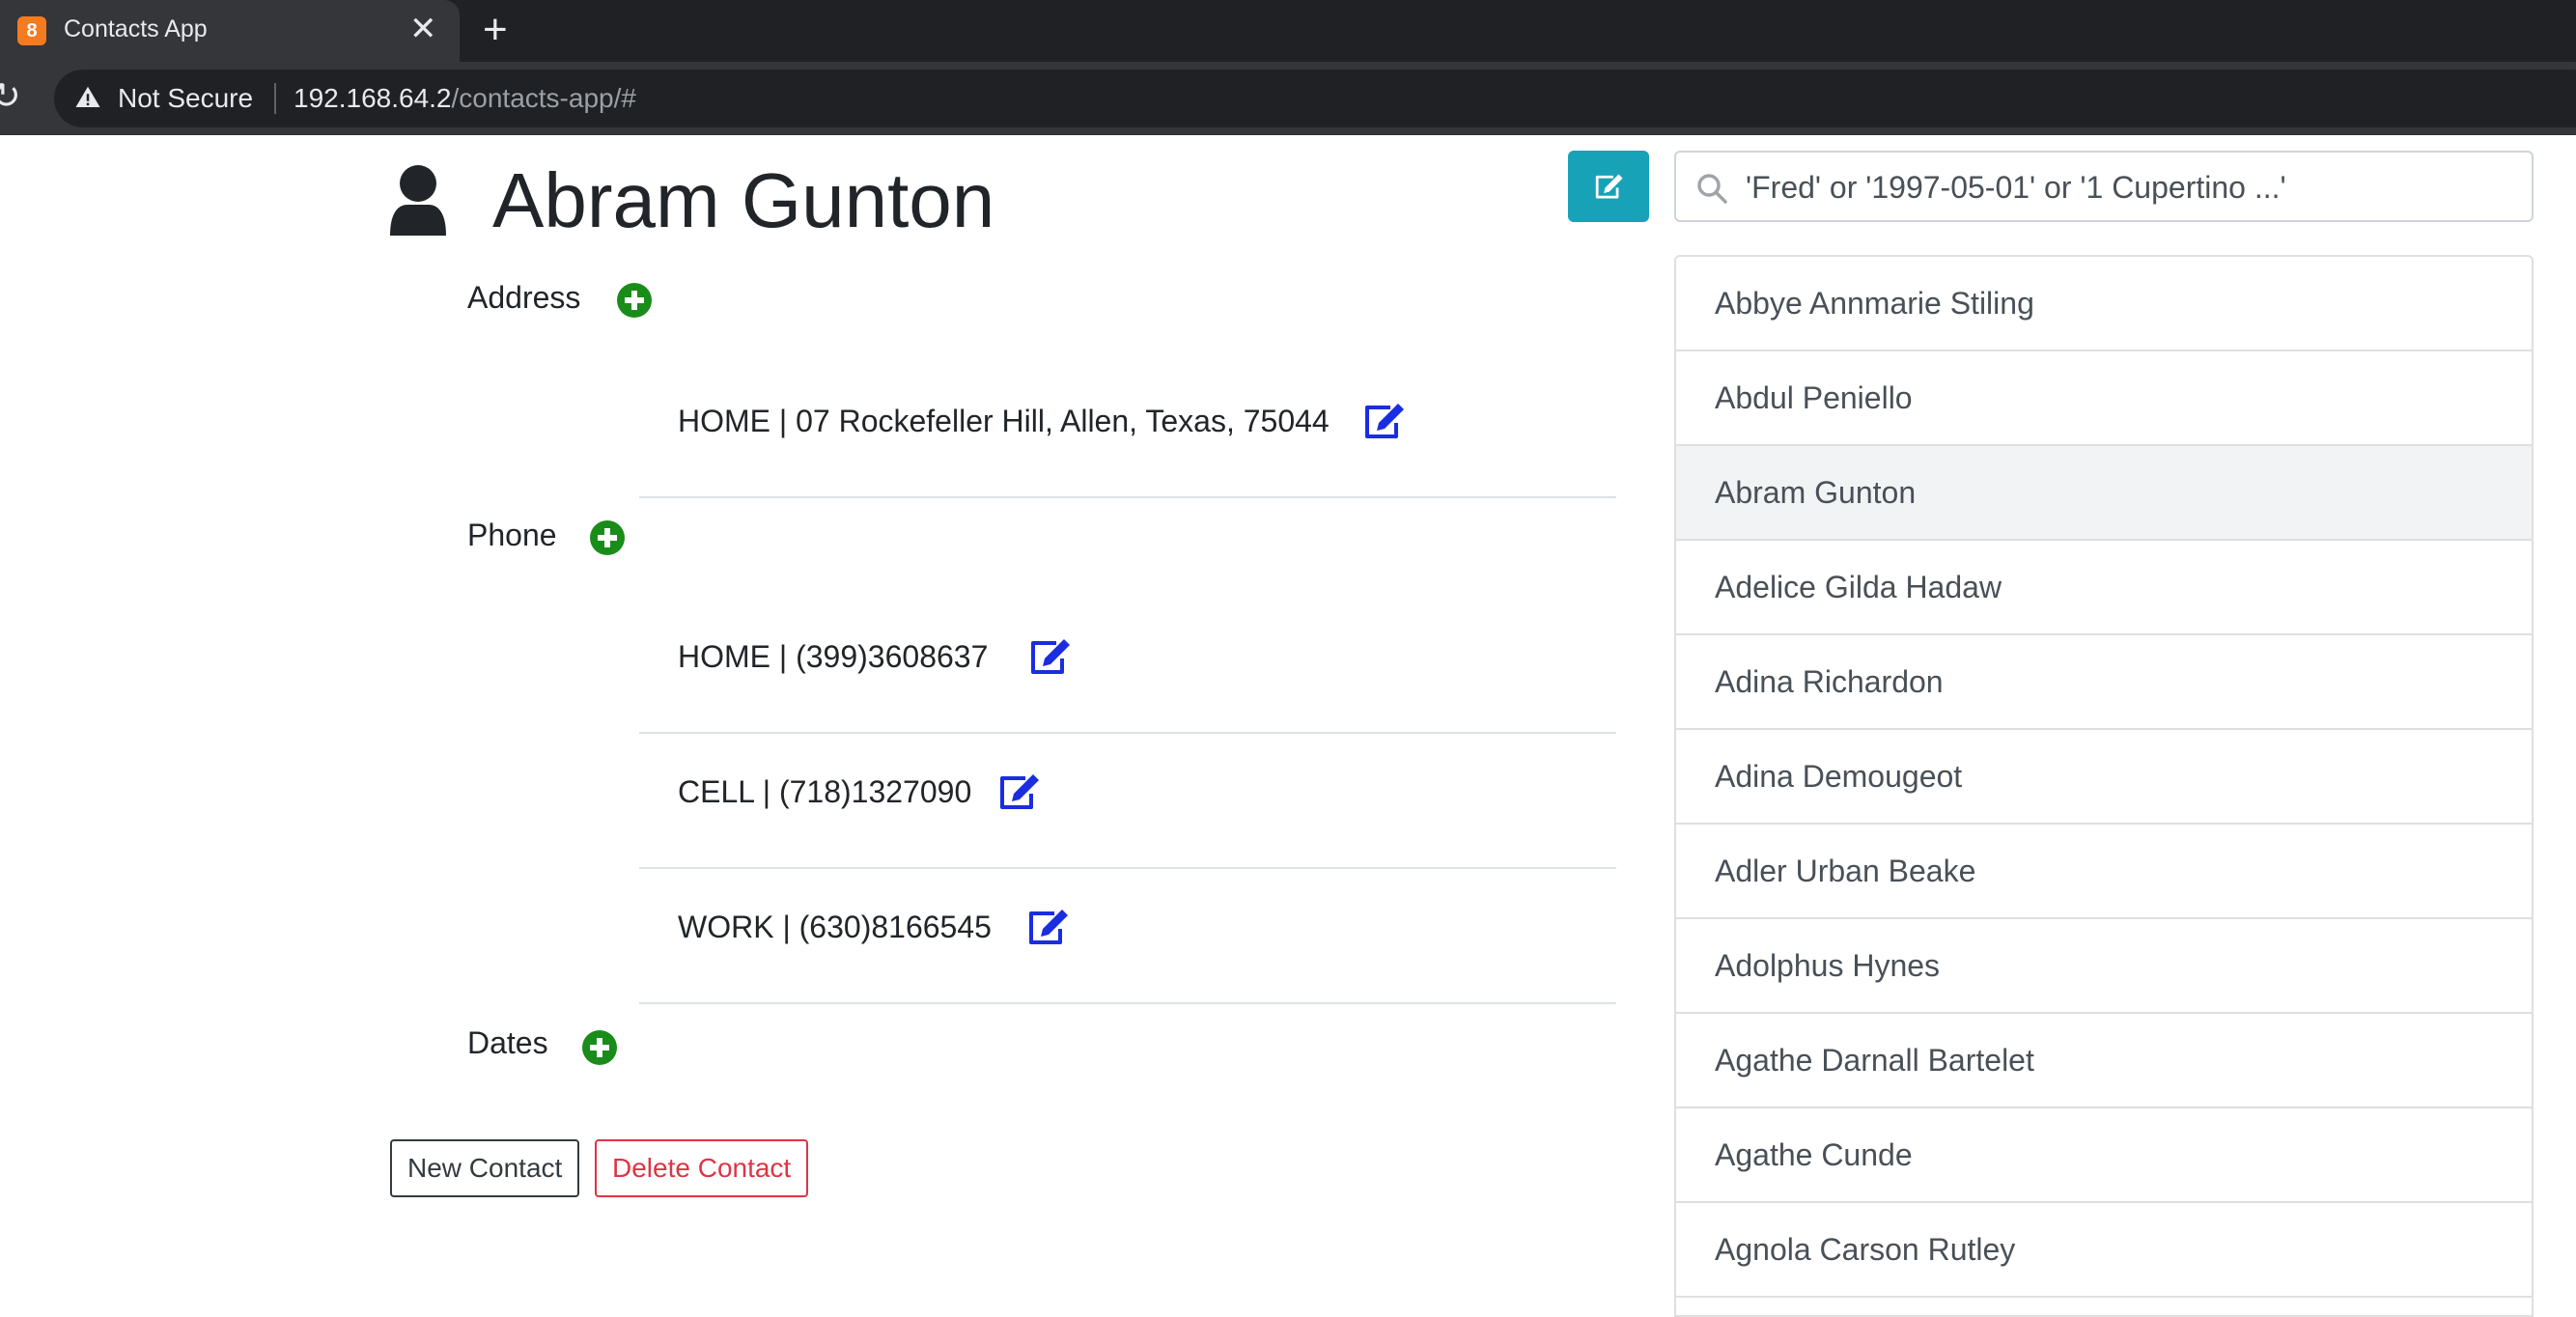  Describe the element at coordinates (485, 1168) in the screenshot. I see `new-contact-button: New Contact` at that location.